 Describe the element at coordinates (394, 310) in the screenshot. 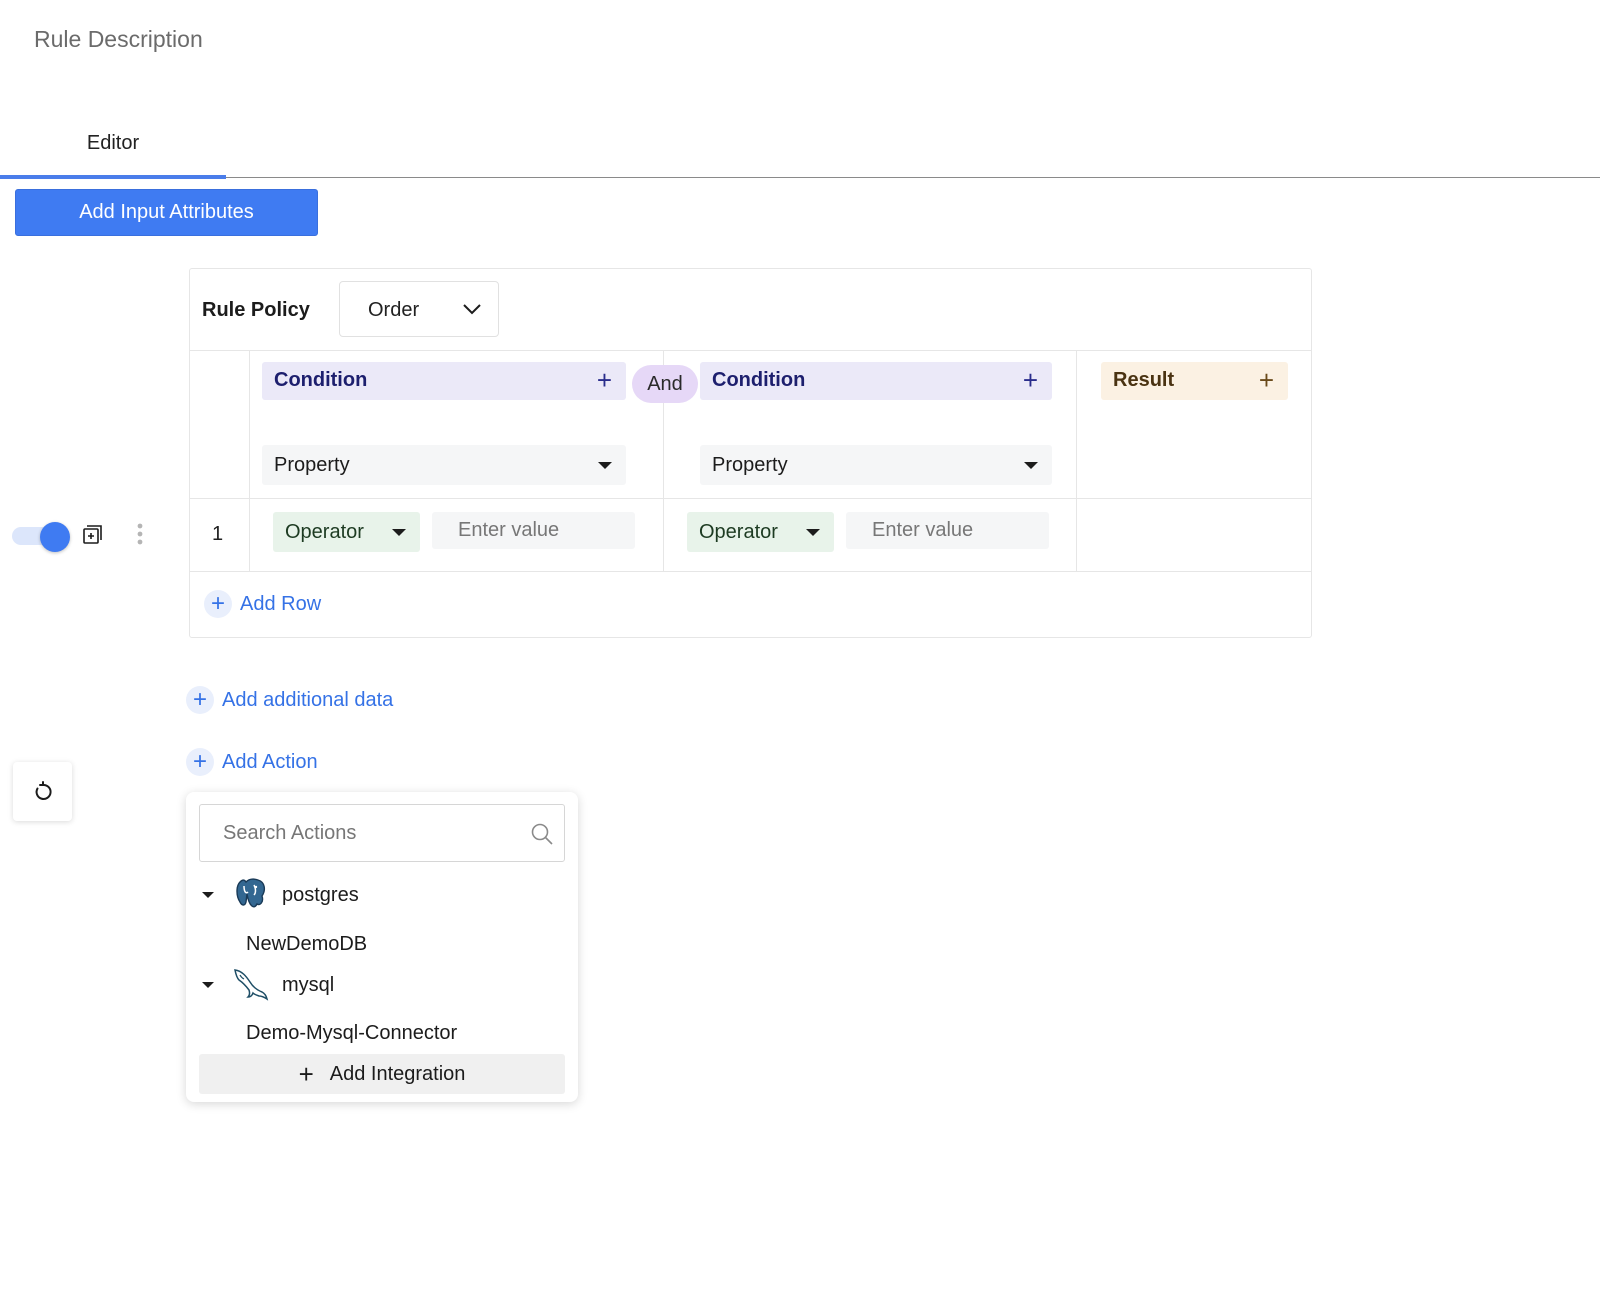

I see `rule-policy-value: Order` at that location.